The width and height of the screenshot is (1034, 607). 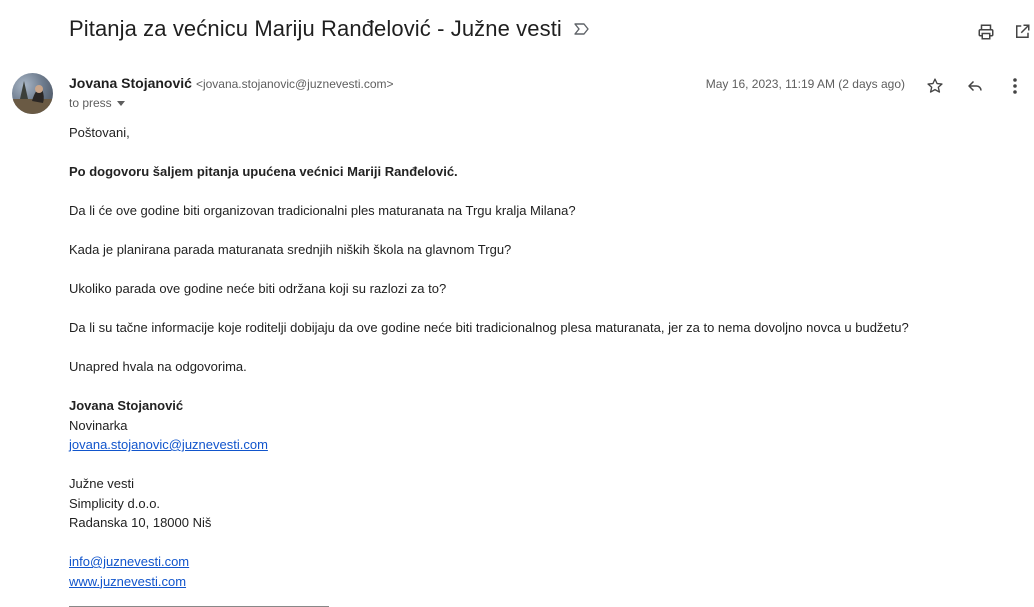 What do you see at coordinates (168, 444) in the screenshot?
I see `signature-email-link: jovana.stojanovic@juznevesti.com` at bounding box center [168, 444].